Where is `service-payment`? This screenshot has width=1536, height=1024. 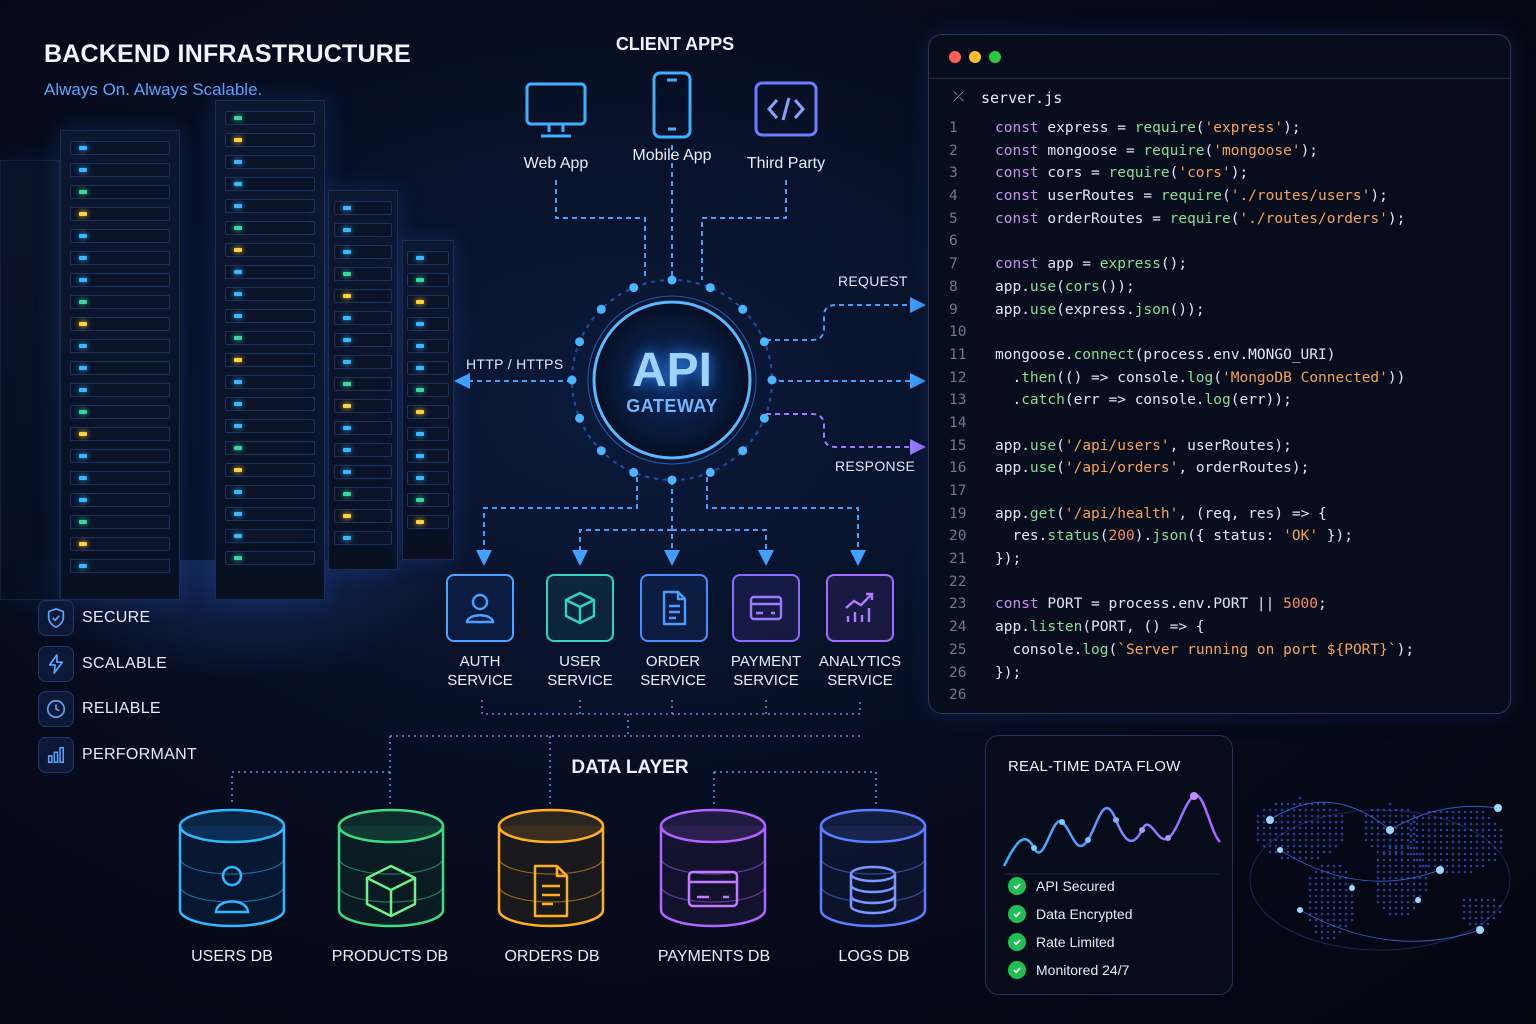 service-payment is located at coordinates (766, 608).